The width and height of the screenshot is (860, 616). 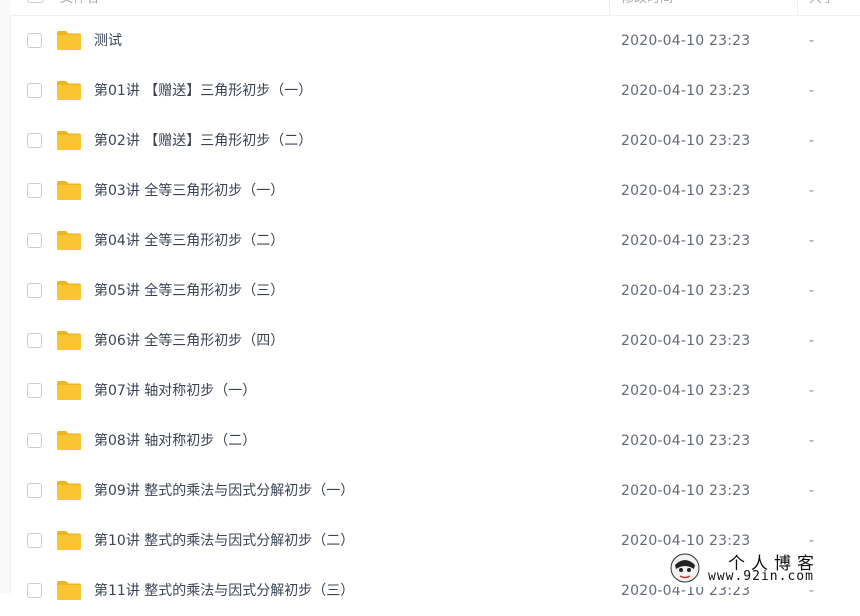 I want to click on sort-down-icon: ▼, so click(x=783, y=1).